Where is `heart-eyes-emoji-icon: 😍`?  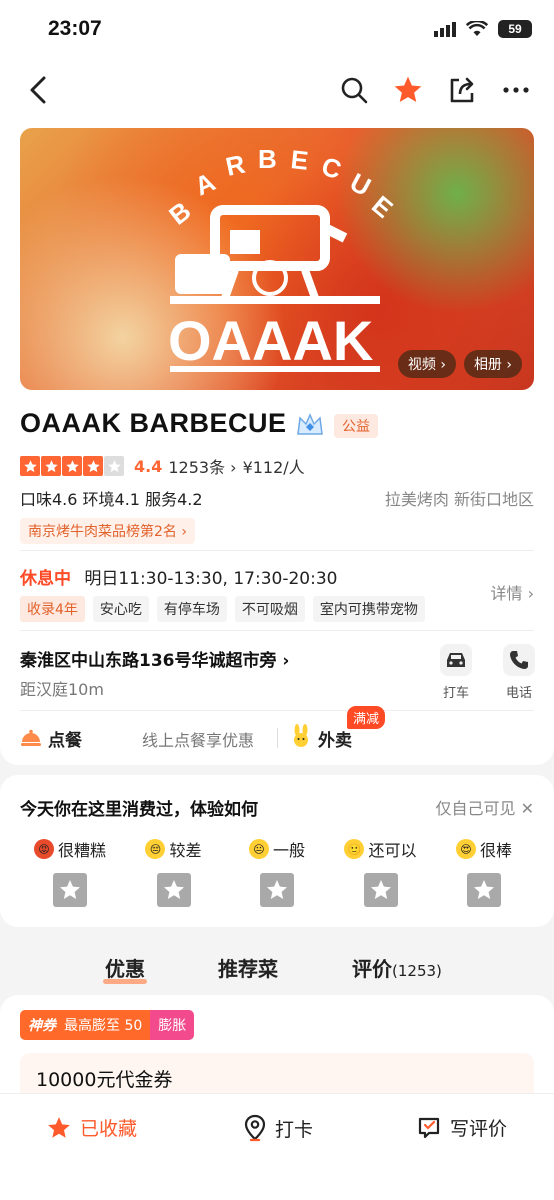
heart-eyes-emoji-icon: 😍 is located at coordinates (465, 849).